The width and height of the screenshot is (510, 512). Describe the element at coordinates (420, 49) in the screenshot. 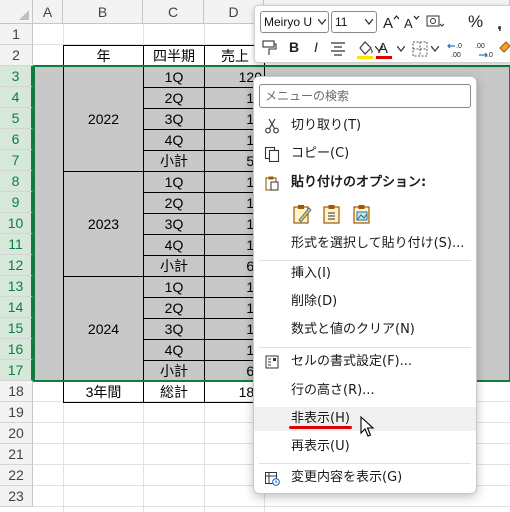

I see `borders-icon` at that location.